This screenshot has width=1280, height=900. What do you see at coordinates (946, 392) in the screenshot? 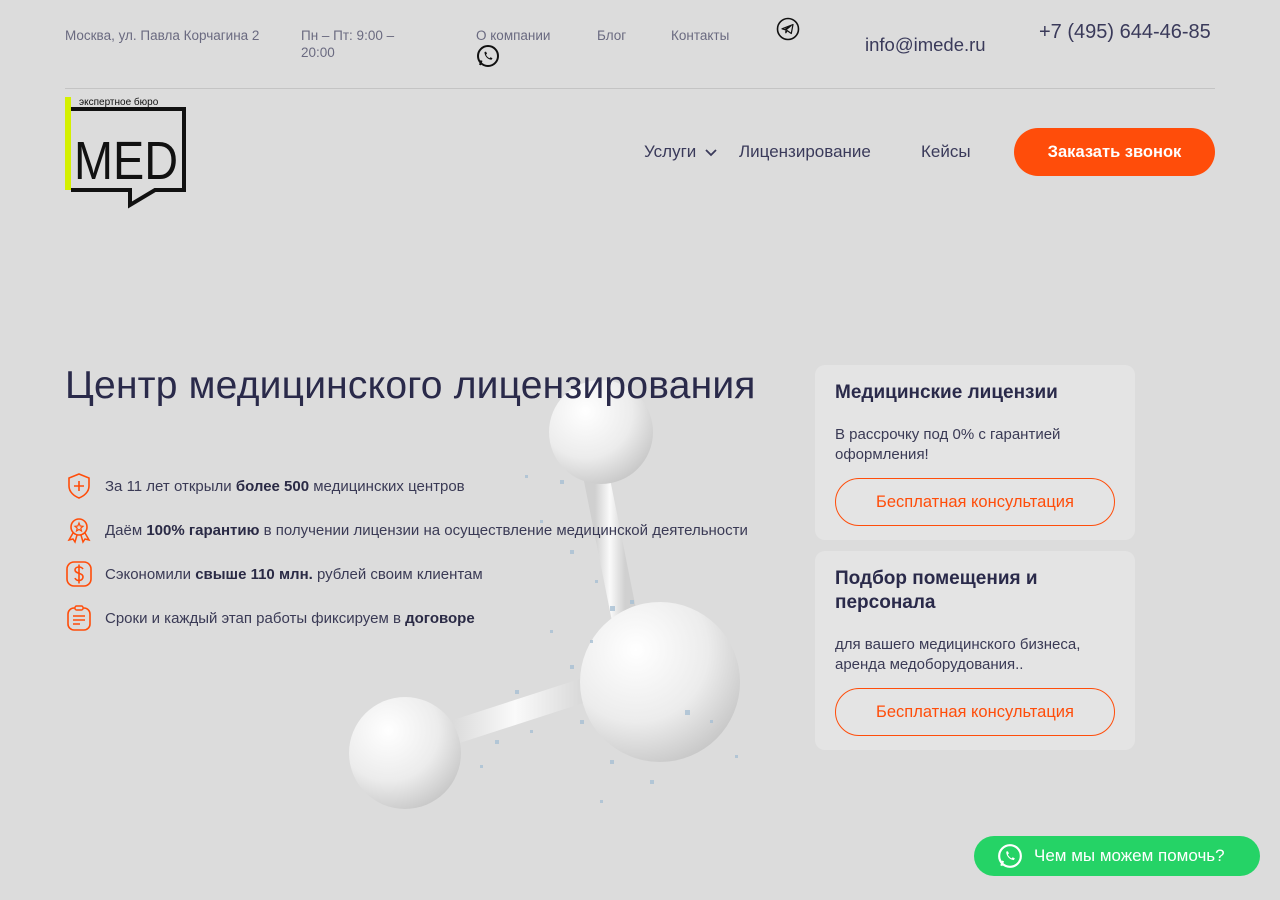
I see `card-title: Медицинские лицензии` at bounding box center [946, 392].